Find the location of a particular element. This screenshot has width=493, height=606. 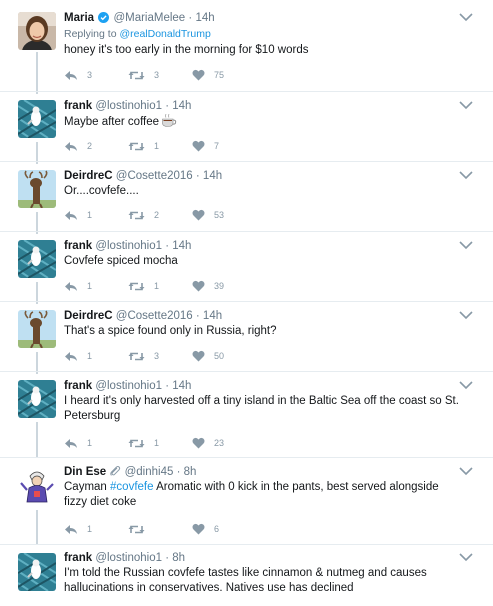

replying-to-label: Replying to is located at coordinates (90, 34).